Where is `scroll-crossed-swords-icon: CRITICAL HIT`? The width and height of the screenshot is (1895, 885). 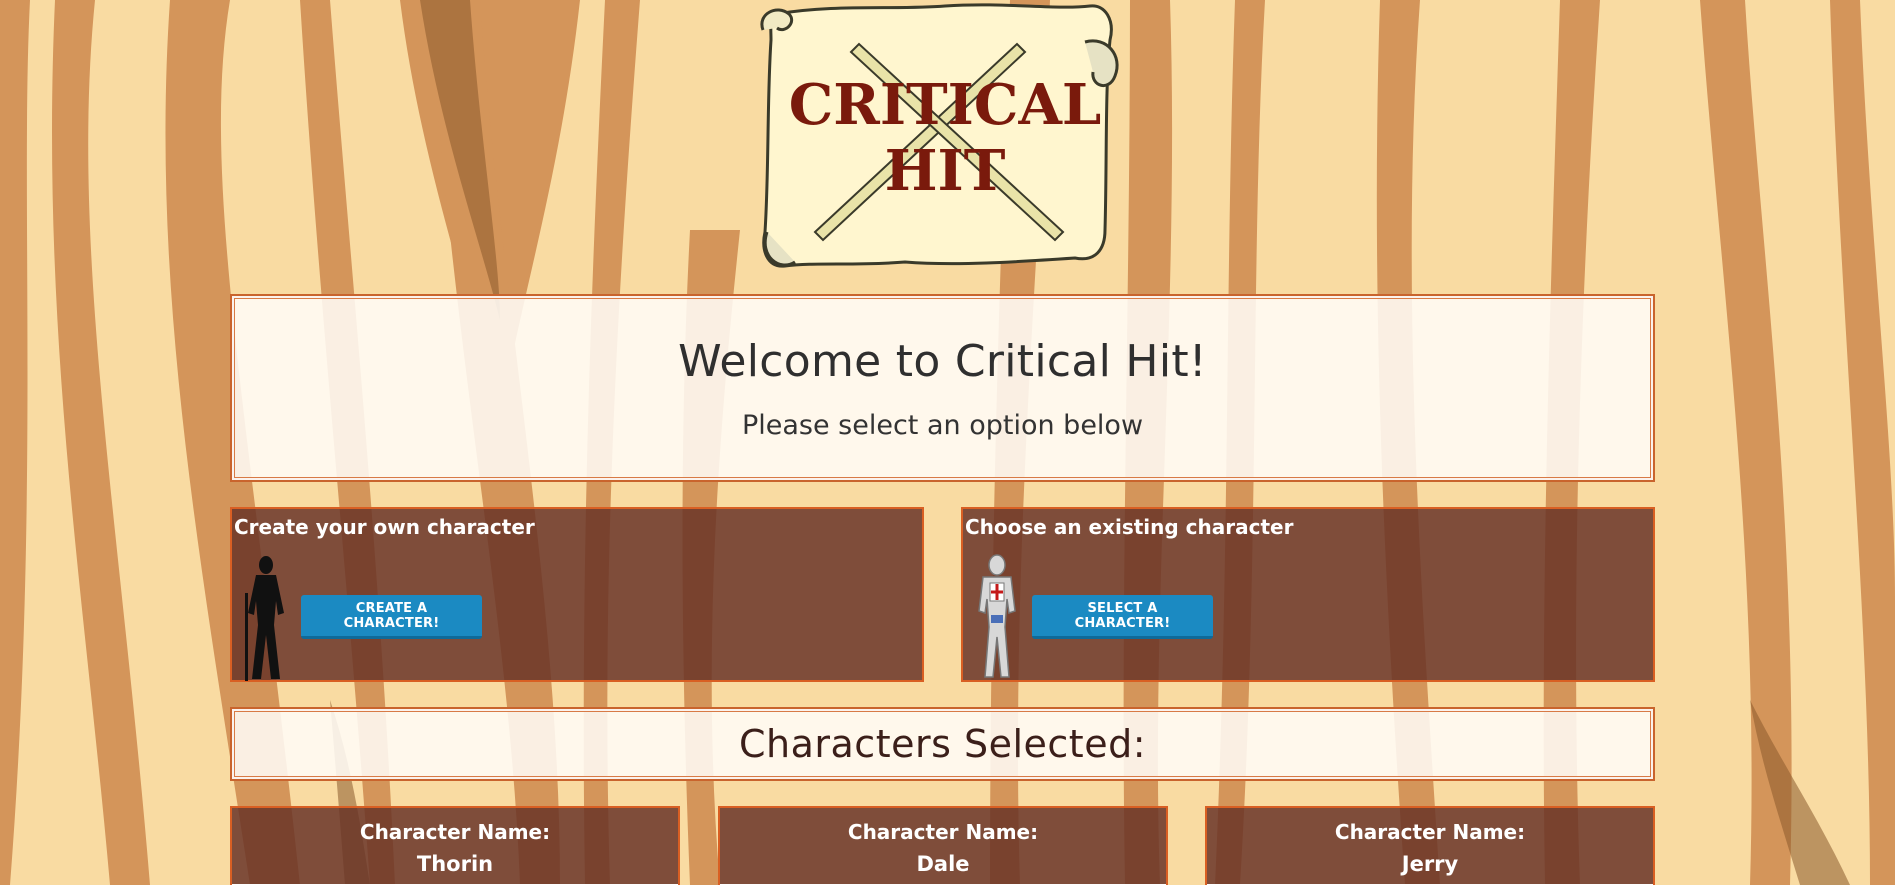 scroll-crossed-swords-icon: CRITICAL HIT is located at coordinates (939, 135).